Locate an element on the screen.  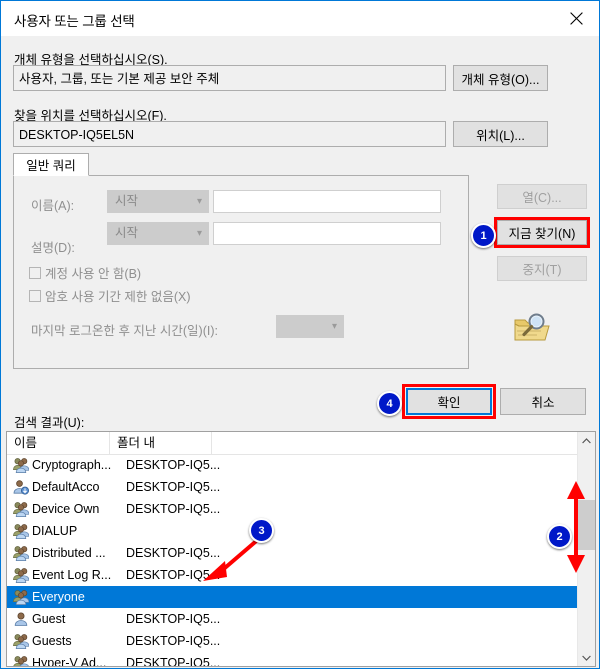
vertical-scrollbar is located at coordinates (586, 549).